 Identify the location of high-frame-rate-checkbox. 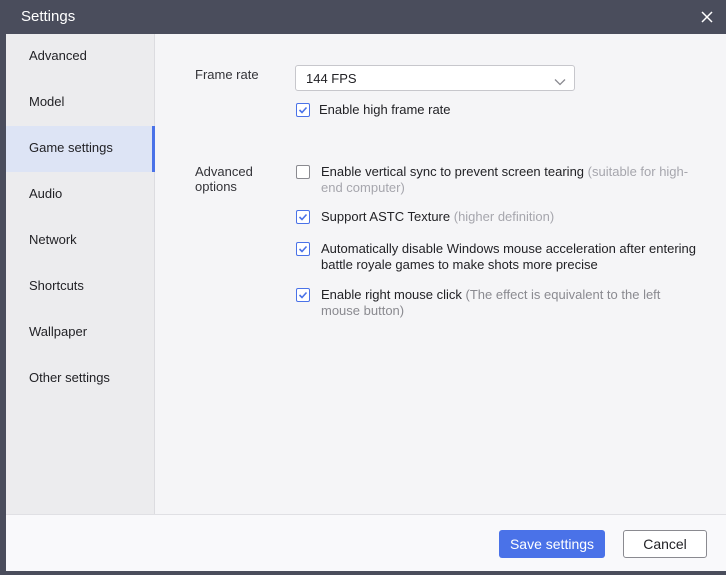
(303, 110).